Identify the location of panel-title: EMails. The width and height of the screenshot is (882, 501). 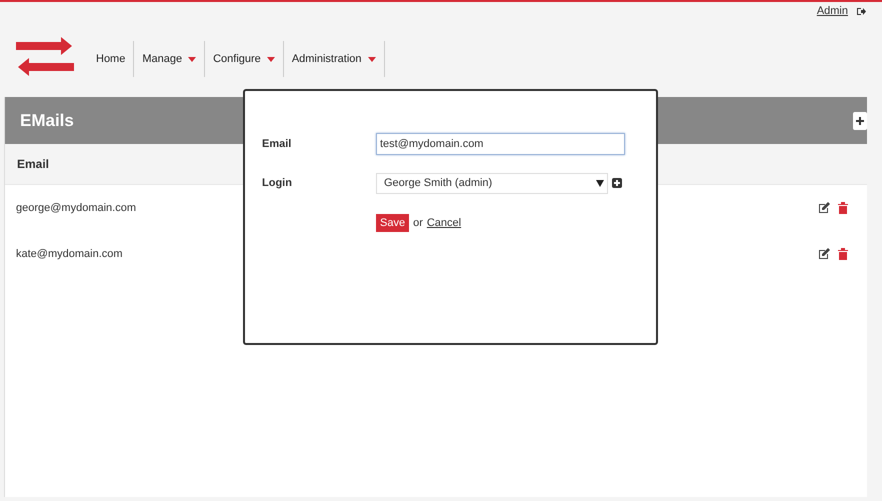
(47, 120).